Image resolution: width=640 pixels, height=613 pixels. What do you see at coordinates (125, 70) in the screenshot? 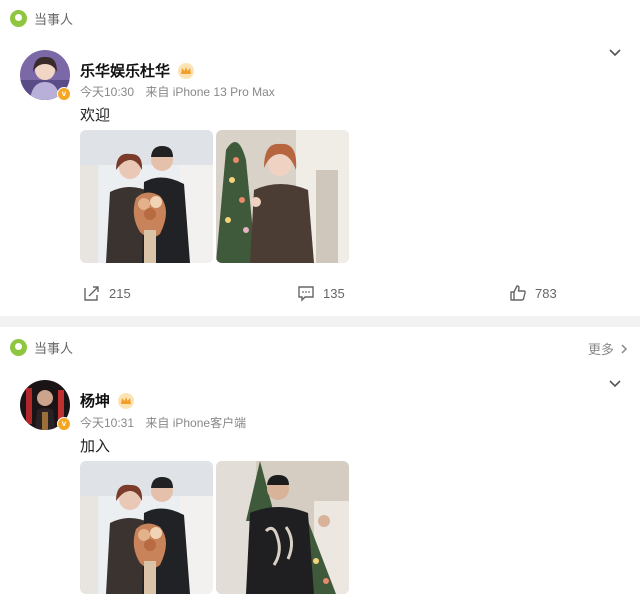
I see `user-name: 乐华娱乐杜华` at bounding box center [125, 70].